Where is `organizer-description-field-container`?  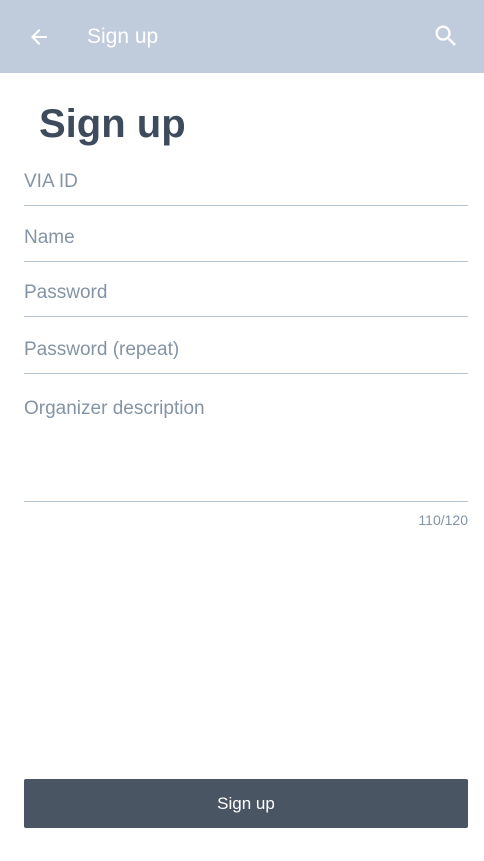 organizer-description-field-container is located at coordinates (246, 449).